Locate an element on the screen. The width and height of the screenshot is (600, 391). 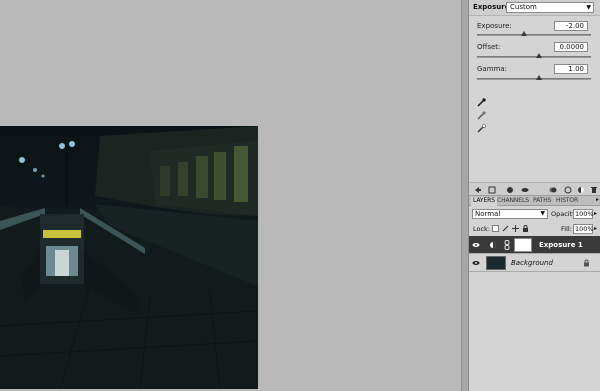
gamma-label: Gamma: is located at coordinates (492, 69).